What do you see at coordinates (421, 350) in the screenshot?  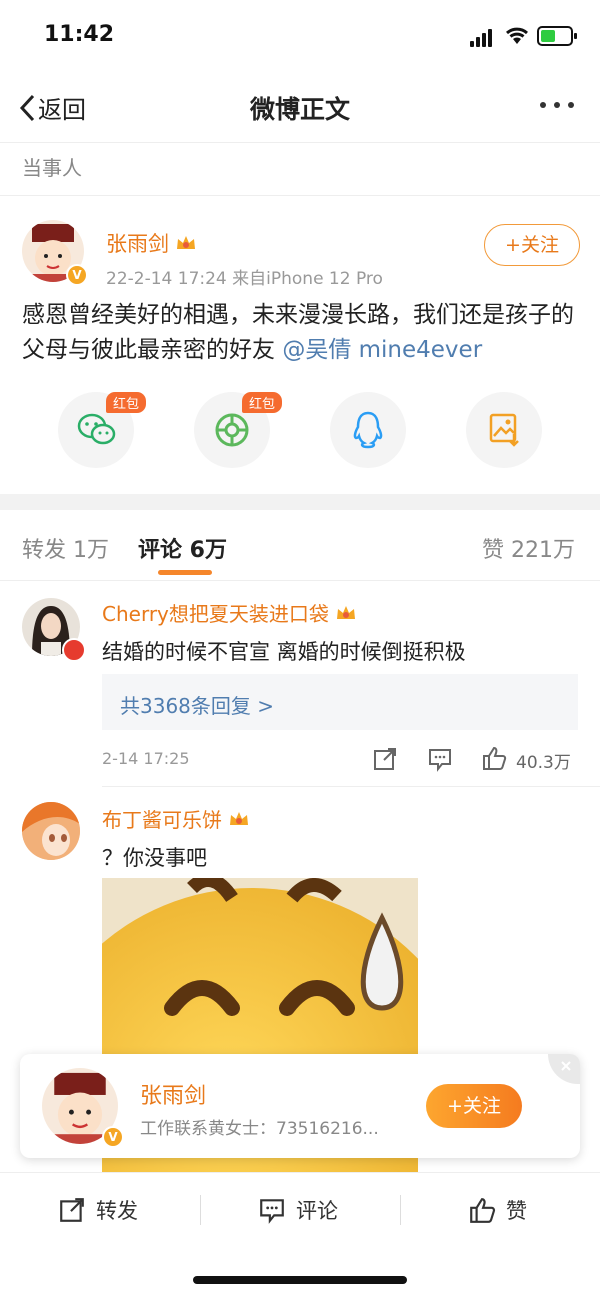 I see `tag-link: mine4ever` at bounding box center [421, 350].